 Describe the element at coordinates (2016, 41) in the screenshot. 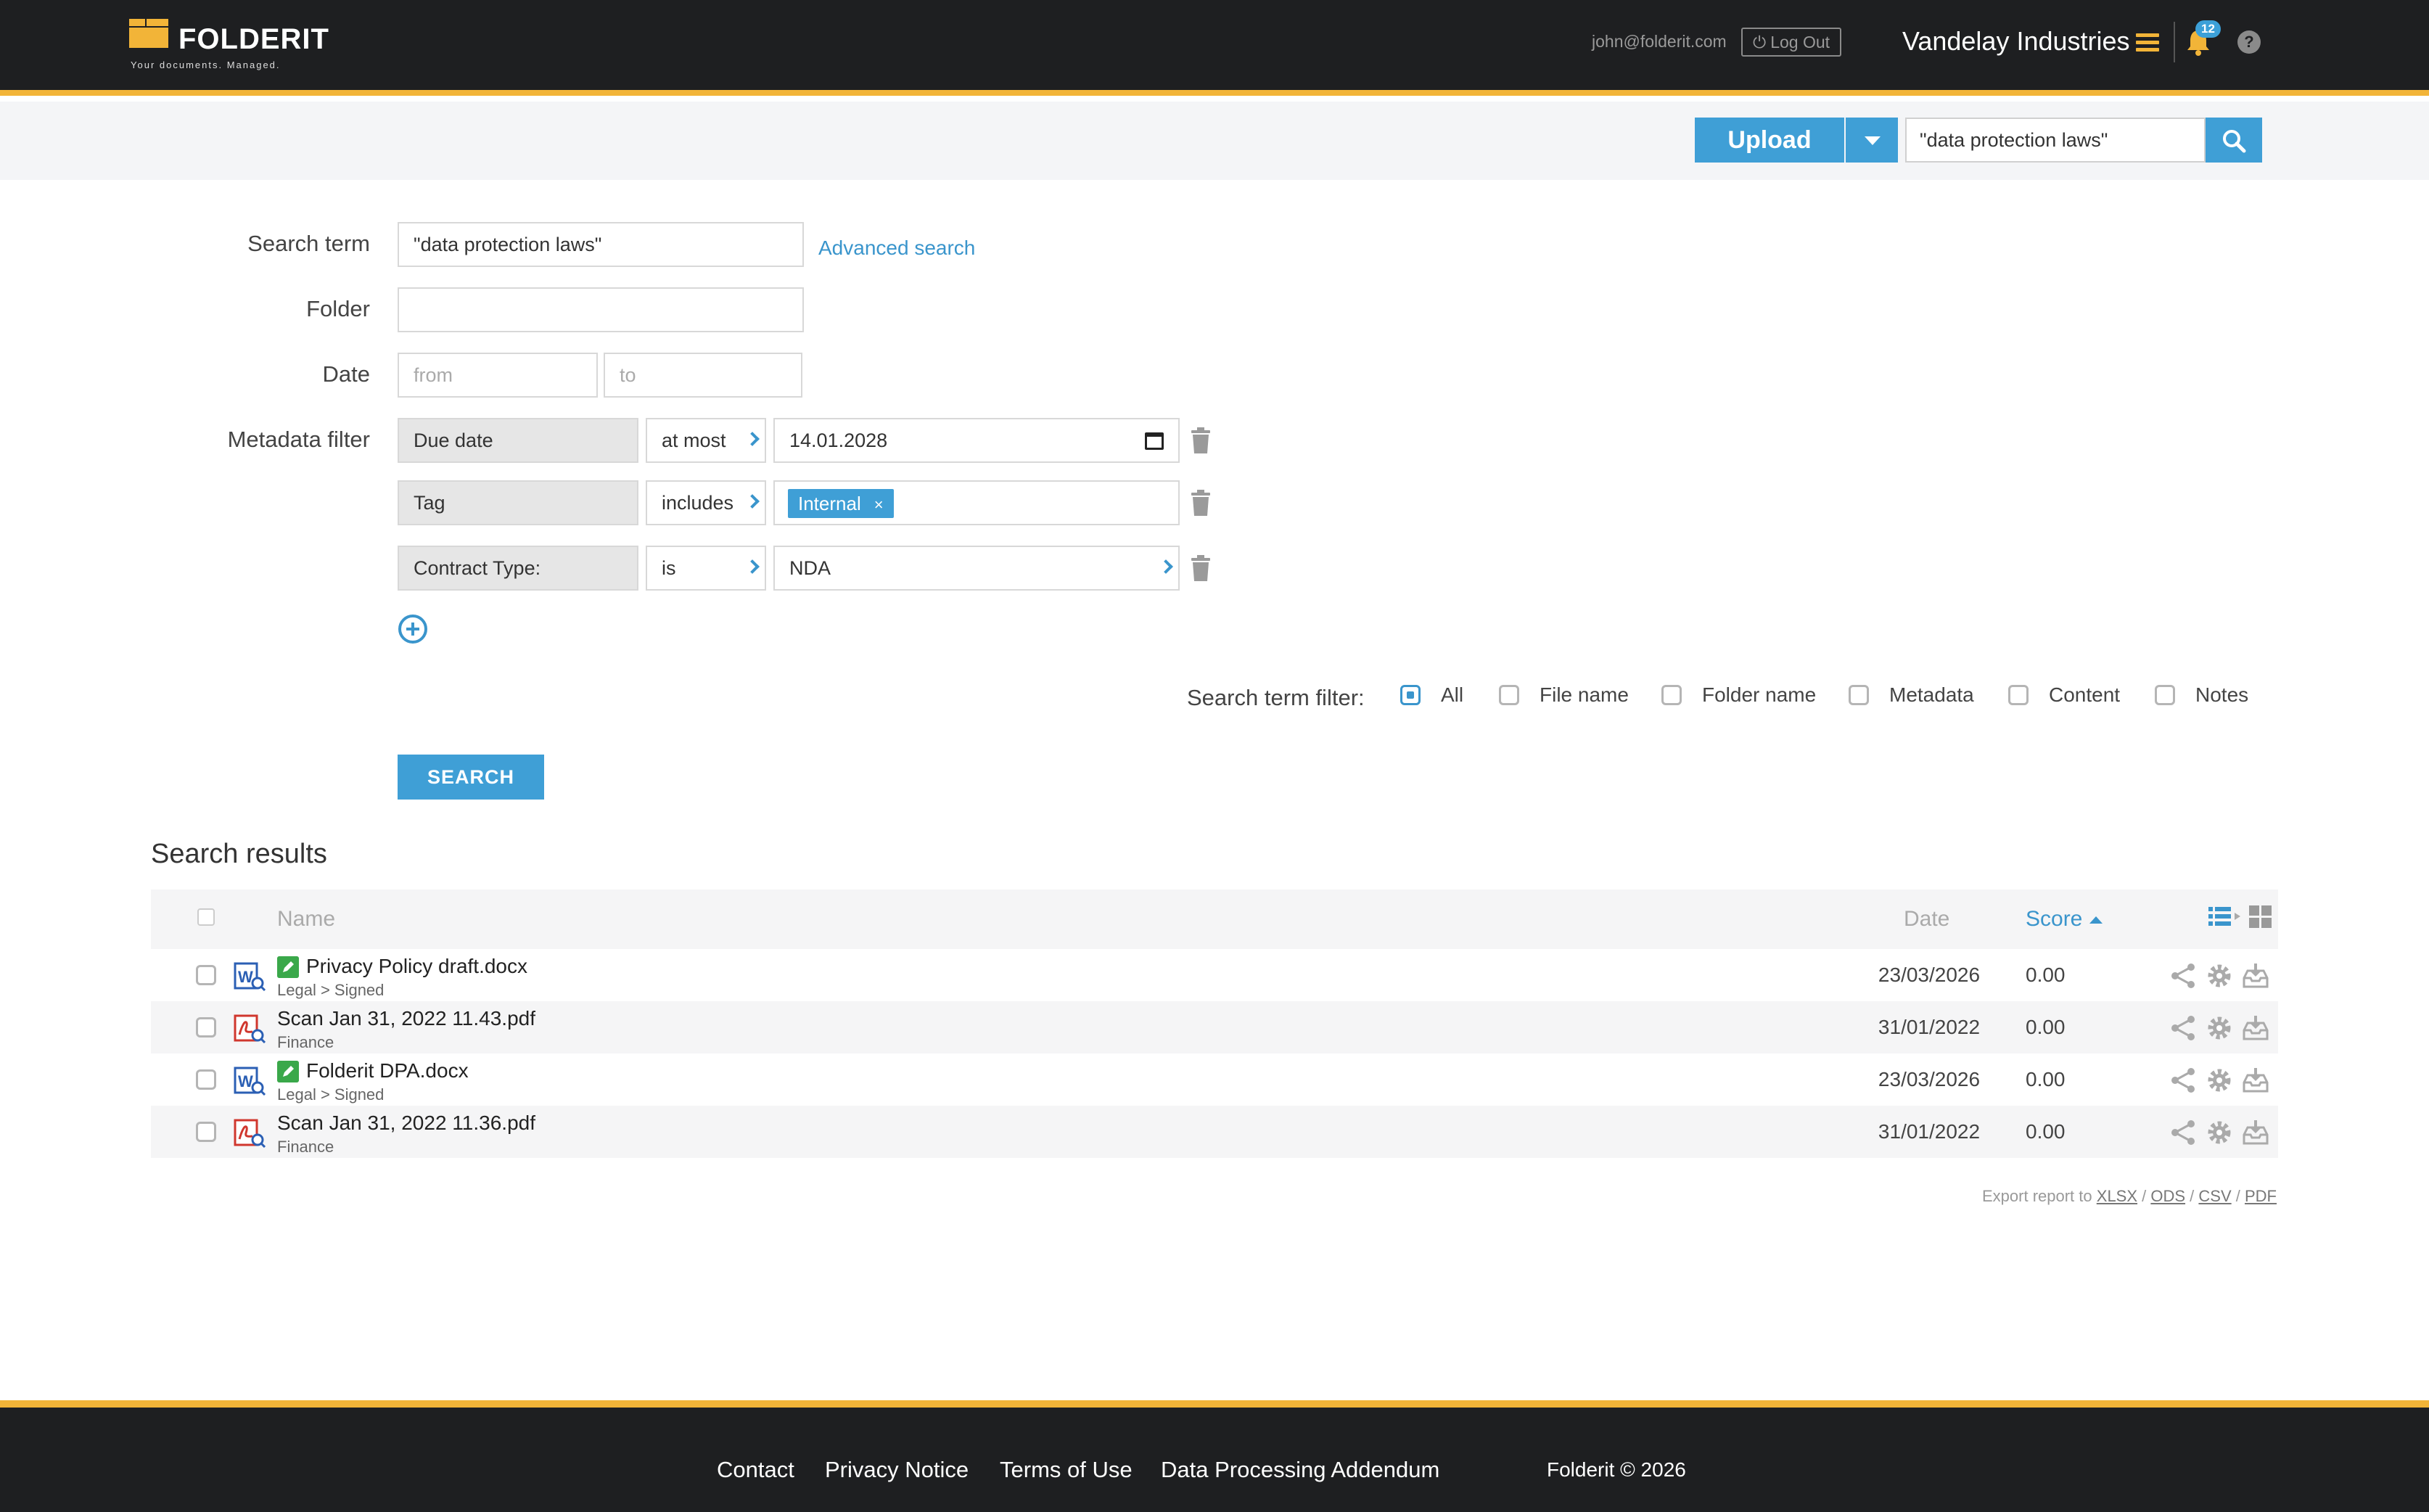

I see `company-name: Vandelay Industries` at that location.